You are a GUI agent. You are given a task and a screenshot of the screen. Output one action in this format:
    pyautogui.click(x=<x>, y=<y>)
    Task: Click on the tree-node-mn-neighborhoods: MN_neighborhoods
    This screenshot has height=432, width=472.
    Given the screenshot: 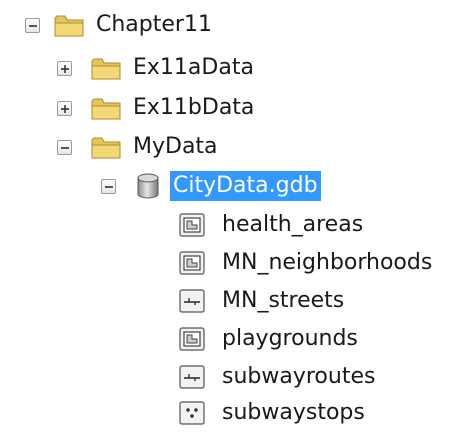 What is the action you would take?
    pyautogui.click(x=236, y=264)
    